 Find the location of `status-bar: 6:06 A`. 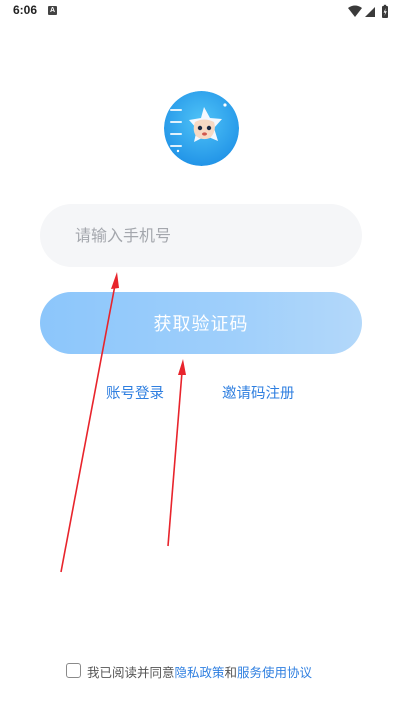

status-bar: 6:06 A is located at coordinates (201, 12).